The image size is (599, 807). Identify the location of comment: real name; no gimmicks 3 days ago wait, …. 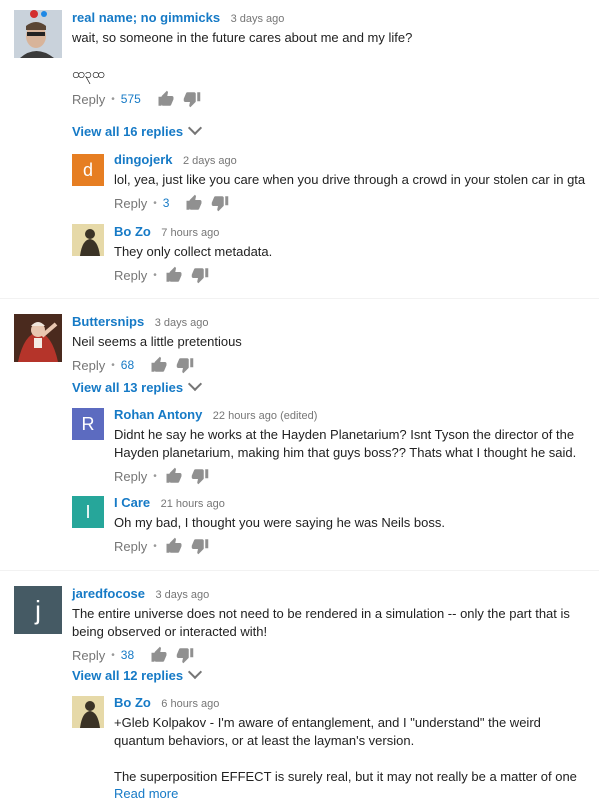
(299, 61).